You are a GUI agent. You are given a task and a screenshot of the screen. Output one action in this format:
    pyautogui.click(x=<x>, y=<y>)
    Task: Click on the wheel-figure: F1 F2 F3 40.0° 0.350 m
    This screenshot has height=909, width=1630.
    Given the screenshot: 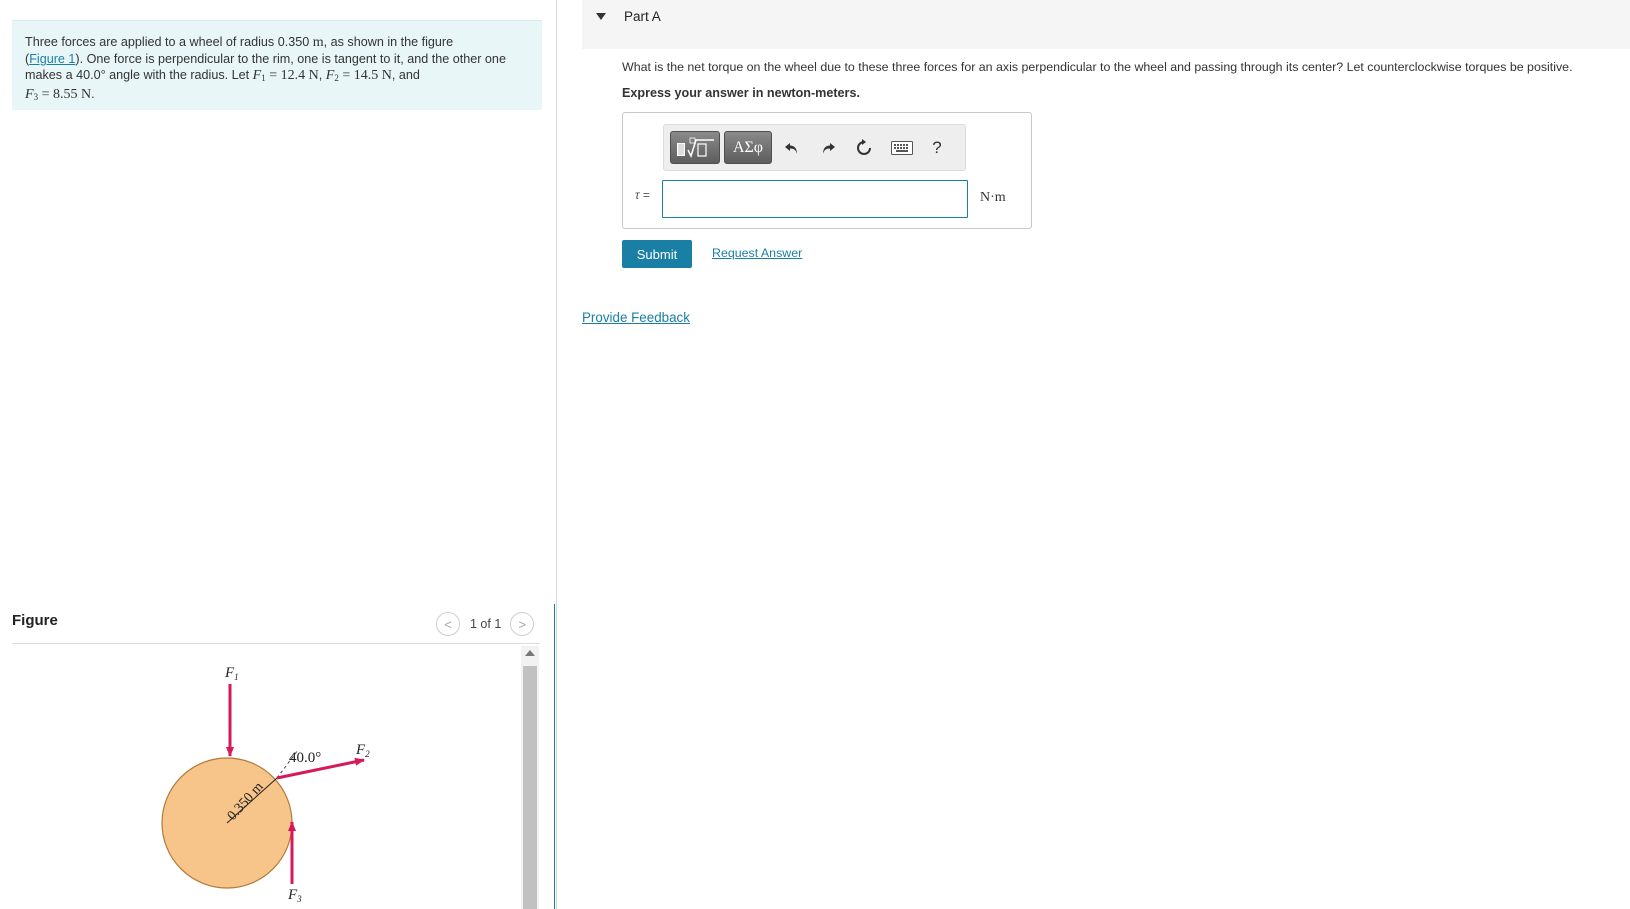 What is the action you would take?
    pyautogui.click(x=265, y=784)
    